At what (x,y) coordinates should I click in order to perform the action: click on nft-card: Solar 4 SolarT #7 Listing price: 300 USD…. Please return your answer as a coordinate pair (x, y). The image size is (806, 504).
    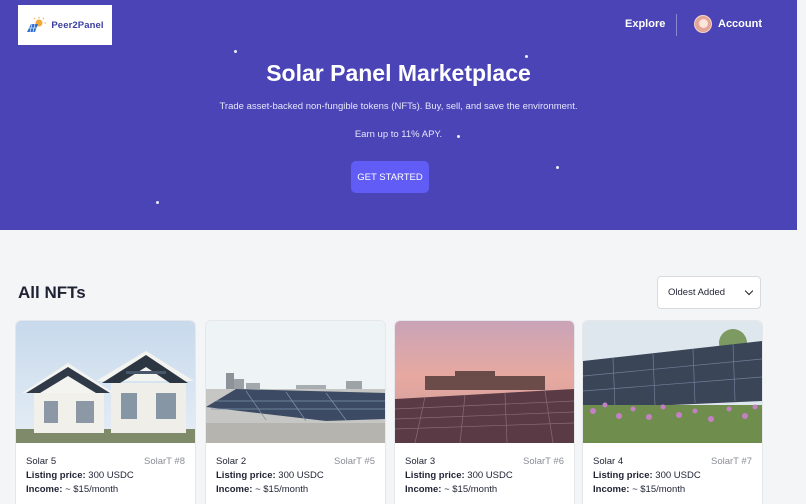
    Looking at the image, I should click on (672, 412).